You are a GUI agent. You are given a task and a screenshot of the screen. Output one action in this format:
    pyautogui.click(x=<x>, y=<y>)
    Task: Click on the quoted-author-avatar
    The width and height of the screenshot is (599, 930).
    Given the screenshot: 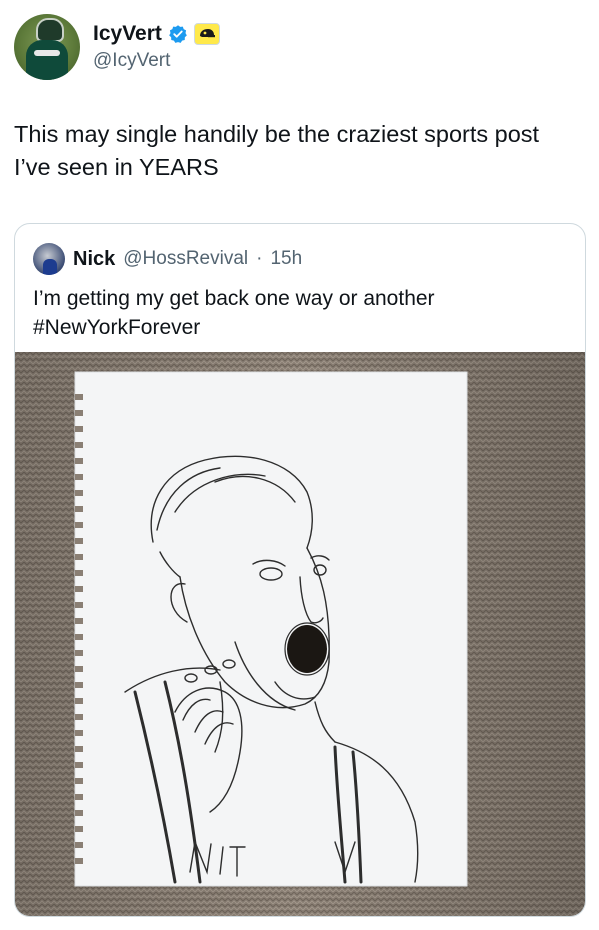 What is the action you would take?
    pyautogui.click(x=49, y=259)
    